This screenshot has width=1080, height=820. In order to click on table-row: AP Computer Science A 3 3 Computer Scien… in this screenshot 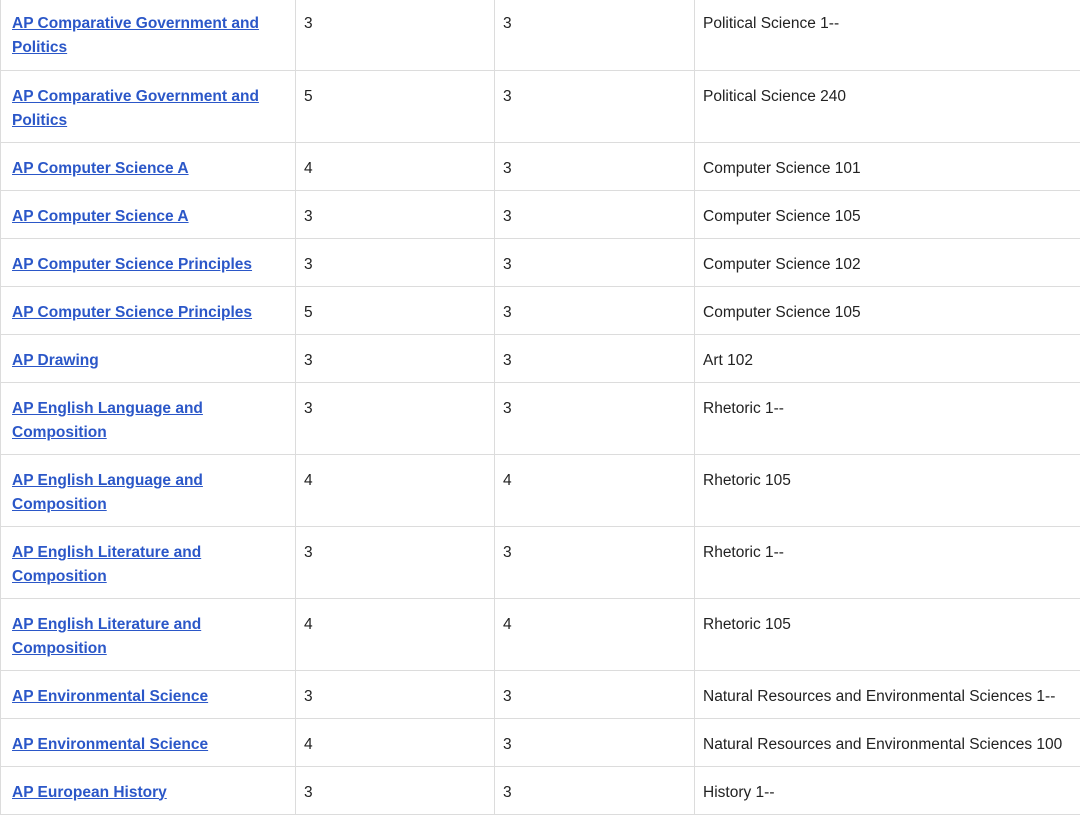, I will do `click(540, 214)`.